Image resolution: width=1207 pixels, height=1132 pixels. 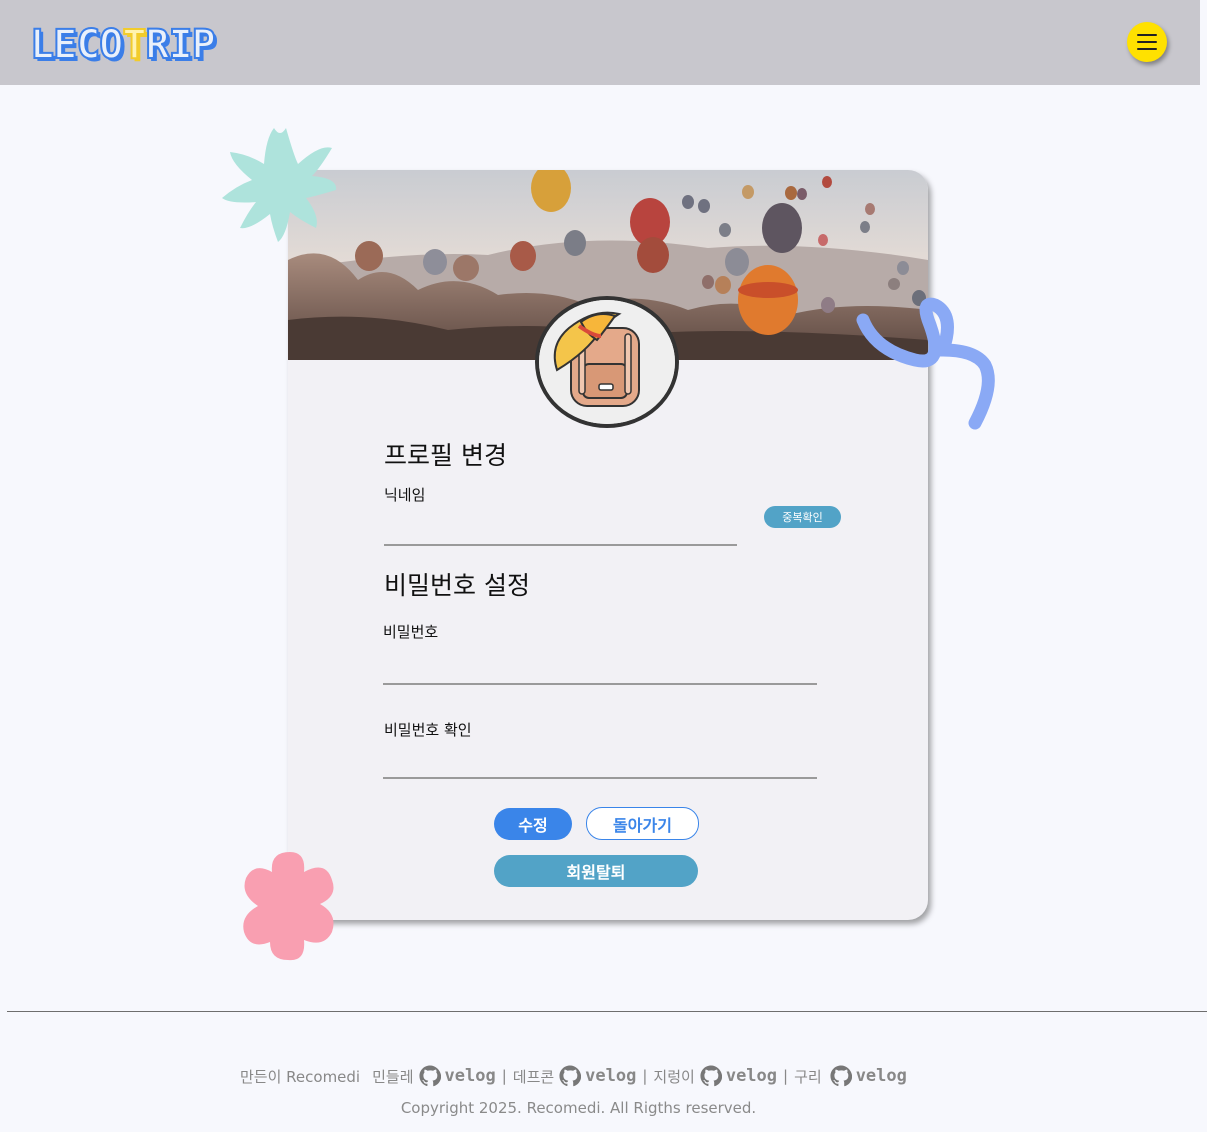 What do you see at coordinates (808, 1076) in the screenshot?
I see `member-name: 구리` at bounding box center [808, 1076].